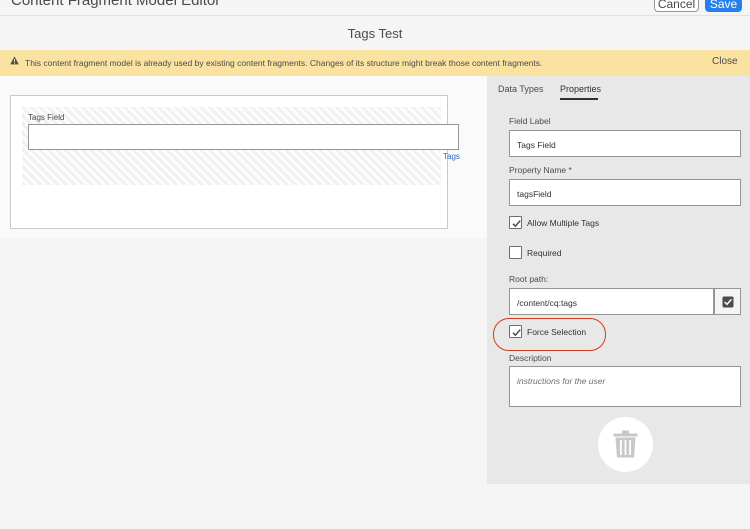 The height and width of the screenshot is (529, 750). What do you see at coordinates (46, 117) in the screenshot?
I see `tags-field-label: Tags Field` at bounding box center [46, 117].